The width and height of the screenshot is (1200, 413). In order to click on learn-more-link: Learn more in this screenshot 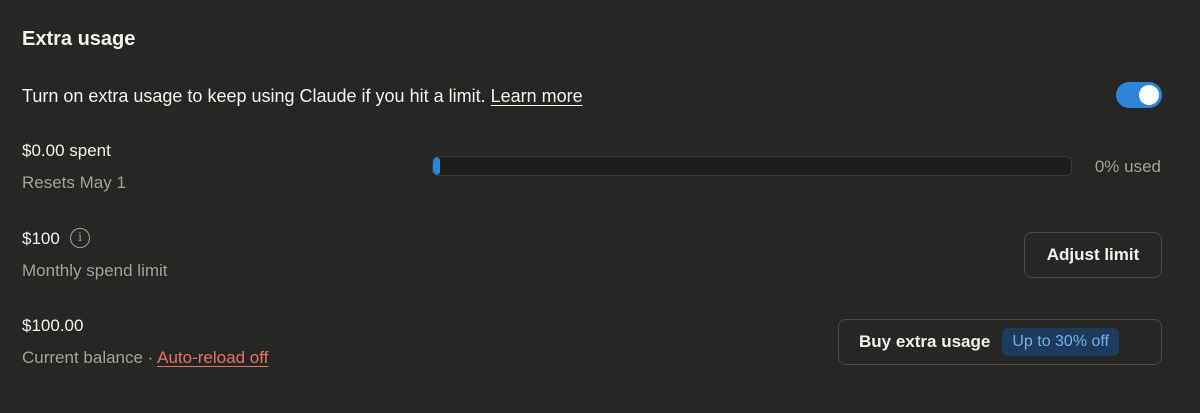, I will do `click(537, 96)`.